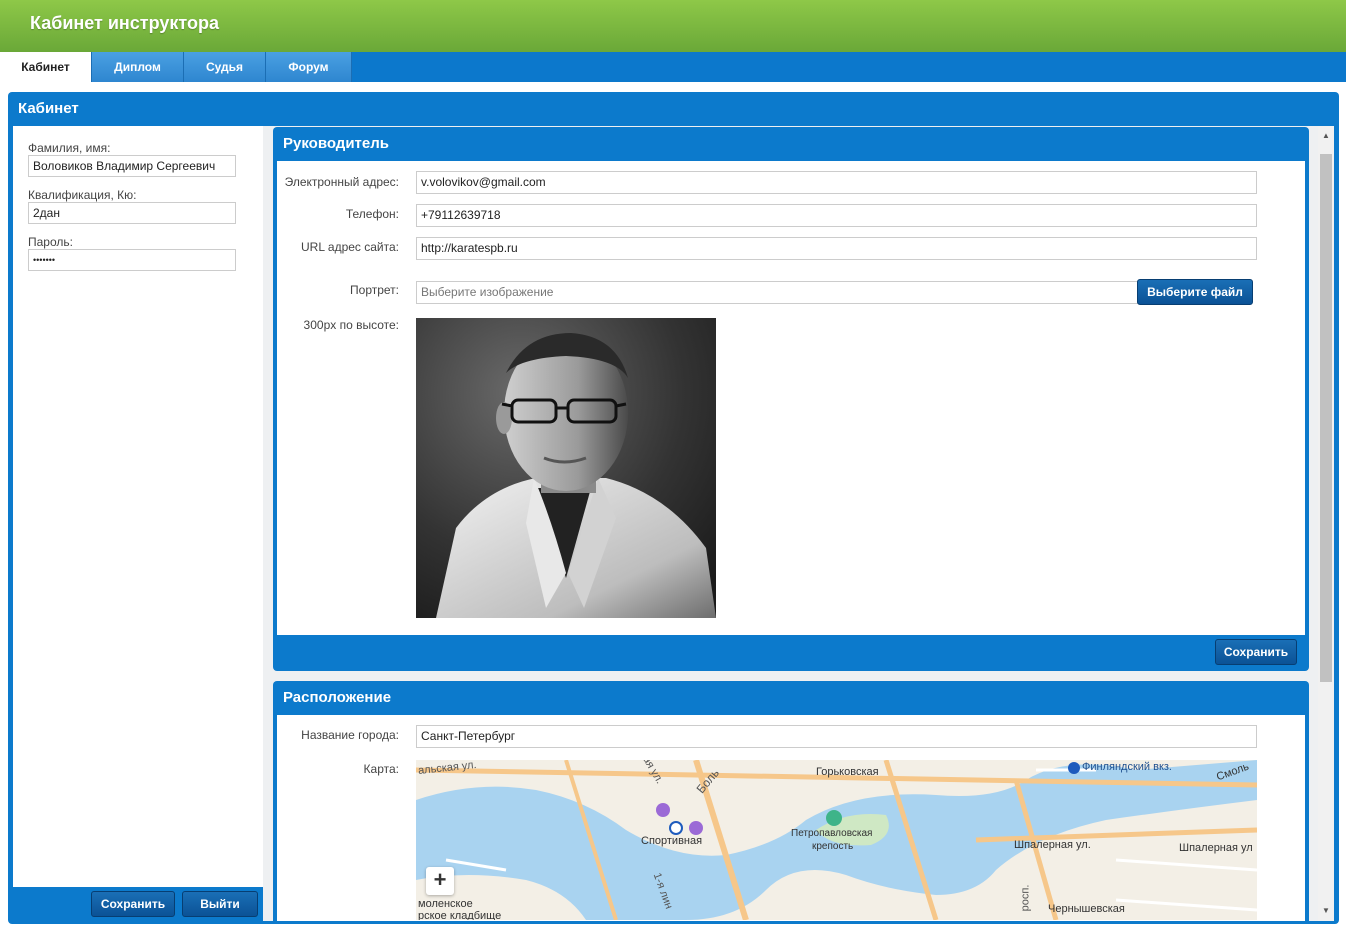  Describe the element at coordinates (341, 182) in the screenshot. I see `email-label: Электронный адрес:` at that location.